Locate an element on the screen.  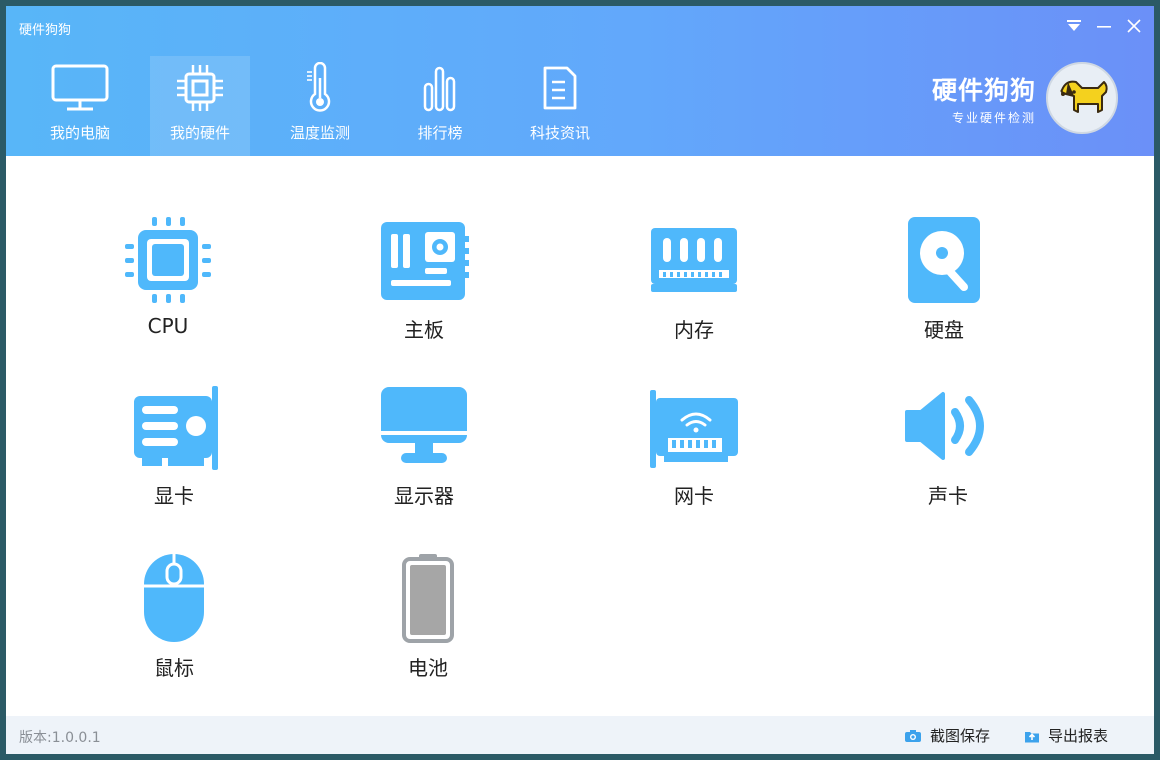
hardware-item-harddisk: 硬盘 is located at coordinates (944, 277).